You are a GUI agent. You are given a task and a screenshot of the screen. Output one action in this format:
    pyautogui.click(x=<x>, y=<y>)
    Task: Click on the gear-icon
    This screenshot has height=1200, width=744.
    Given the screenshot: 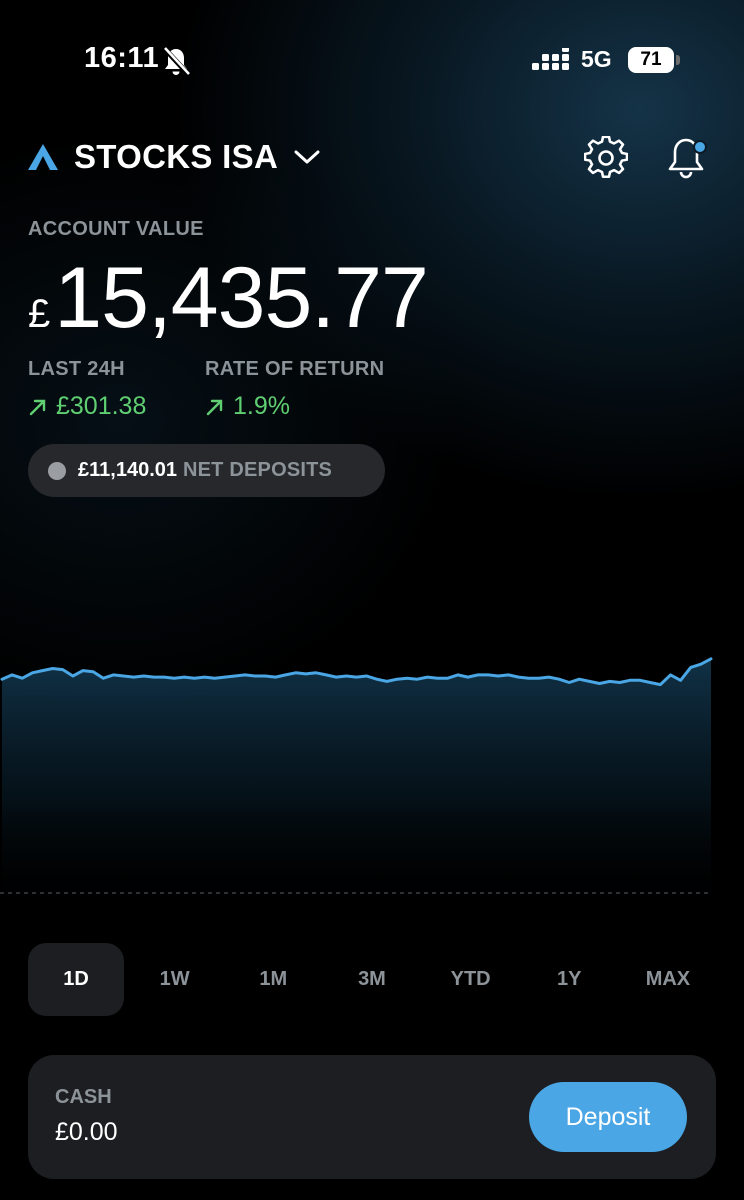 What is the action you would take?
    pyautogui.click(x=606, y=156)
    